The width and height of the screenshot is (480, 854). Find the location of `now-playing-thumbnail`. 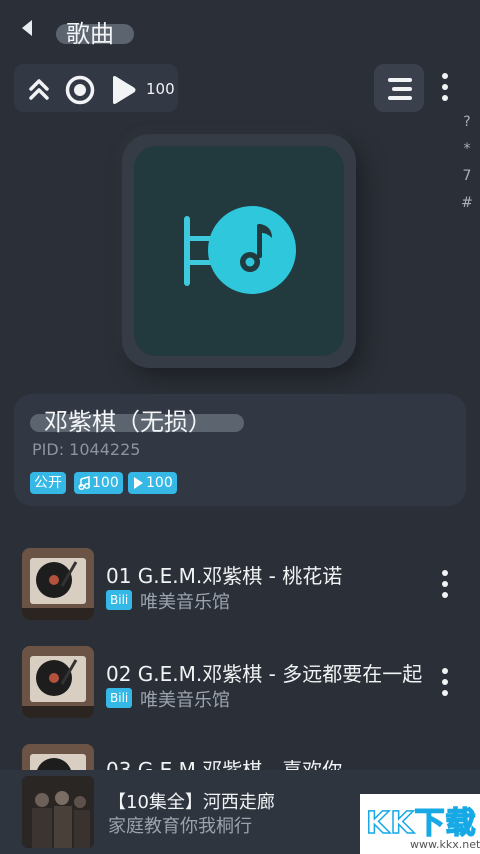

now-playing-thumbnail is located at coordinates (58, 812).